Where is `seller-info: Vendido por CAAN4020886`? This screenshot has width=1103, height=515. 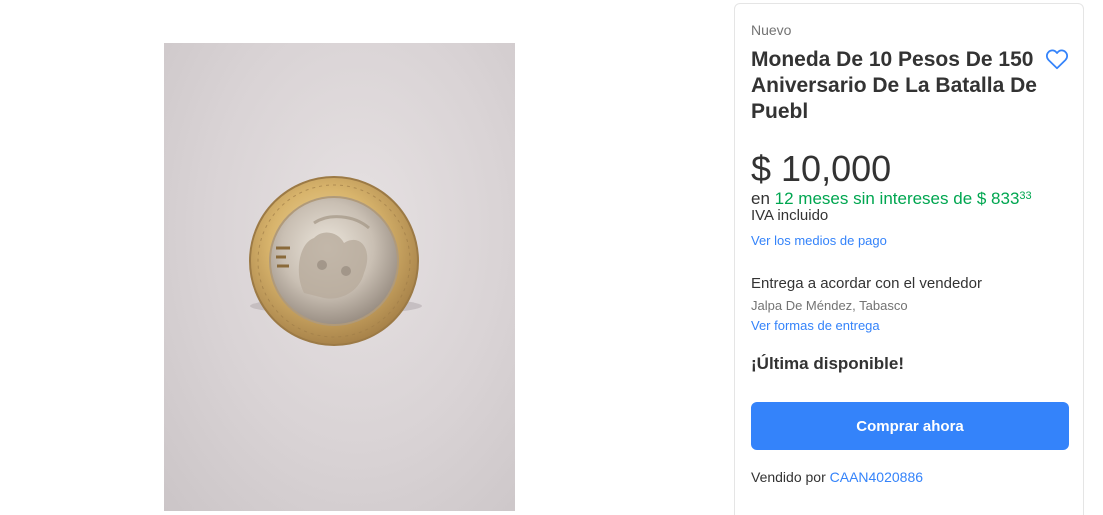
seller-info: Vendido por CAAN4020886 is located at coordinates (837, 477).